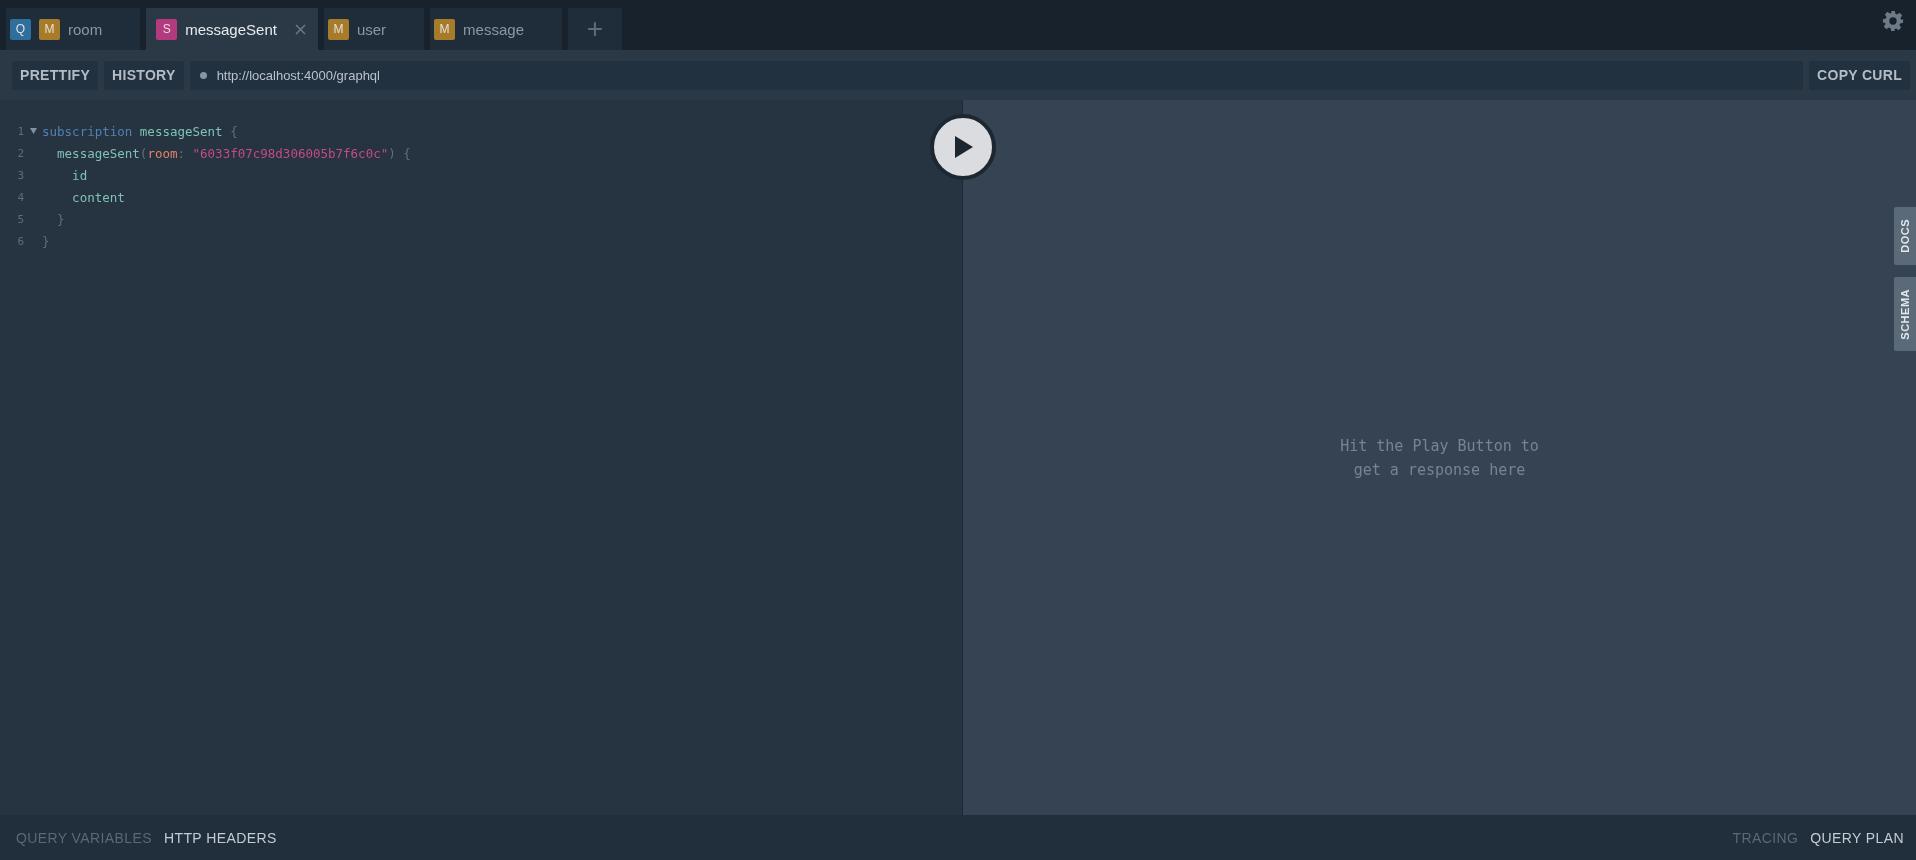  I want to click on empty-result-message: Hit the Play Button to get a response here, so click(1439, 458).